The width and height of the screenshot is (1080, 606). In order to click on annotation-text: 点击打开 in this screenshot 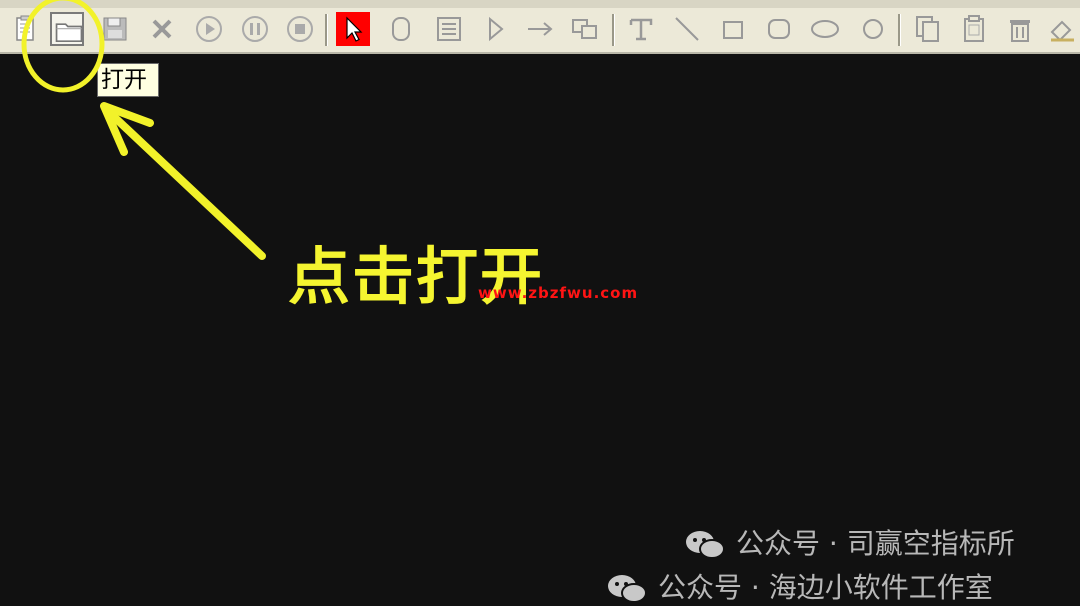, I will do `click(416, 276)`.